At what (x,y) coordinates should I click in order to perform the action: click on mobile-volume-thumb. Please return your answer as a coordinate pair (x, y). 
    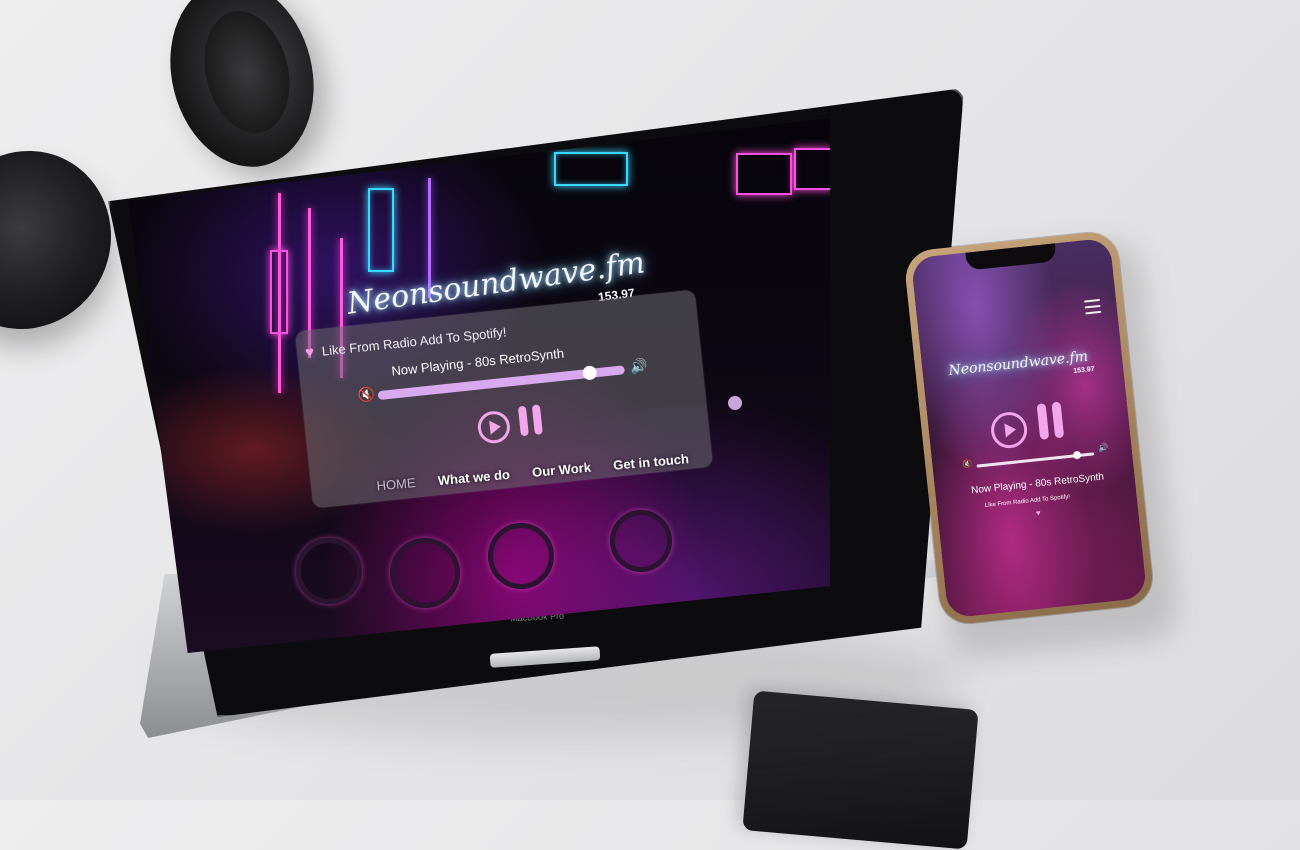
    Looking at the image, I should click on (1077, 455).